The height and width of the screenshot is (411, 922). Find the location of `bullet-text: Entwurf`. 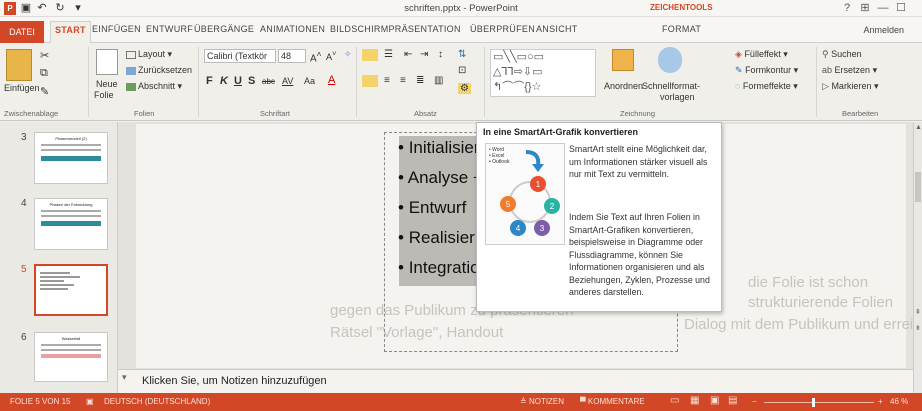

bullet-text: Entwurf is located at coordinates (437, 207).